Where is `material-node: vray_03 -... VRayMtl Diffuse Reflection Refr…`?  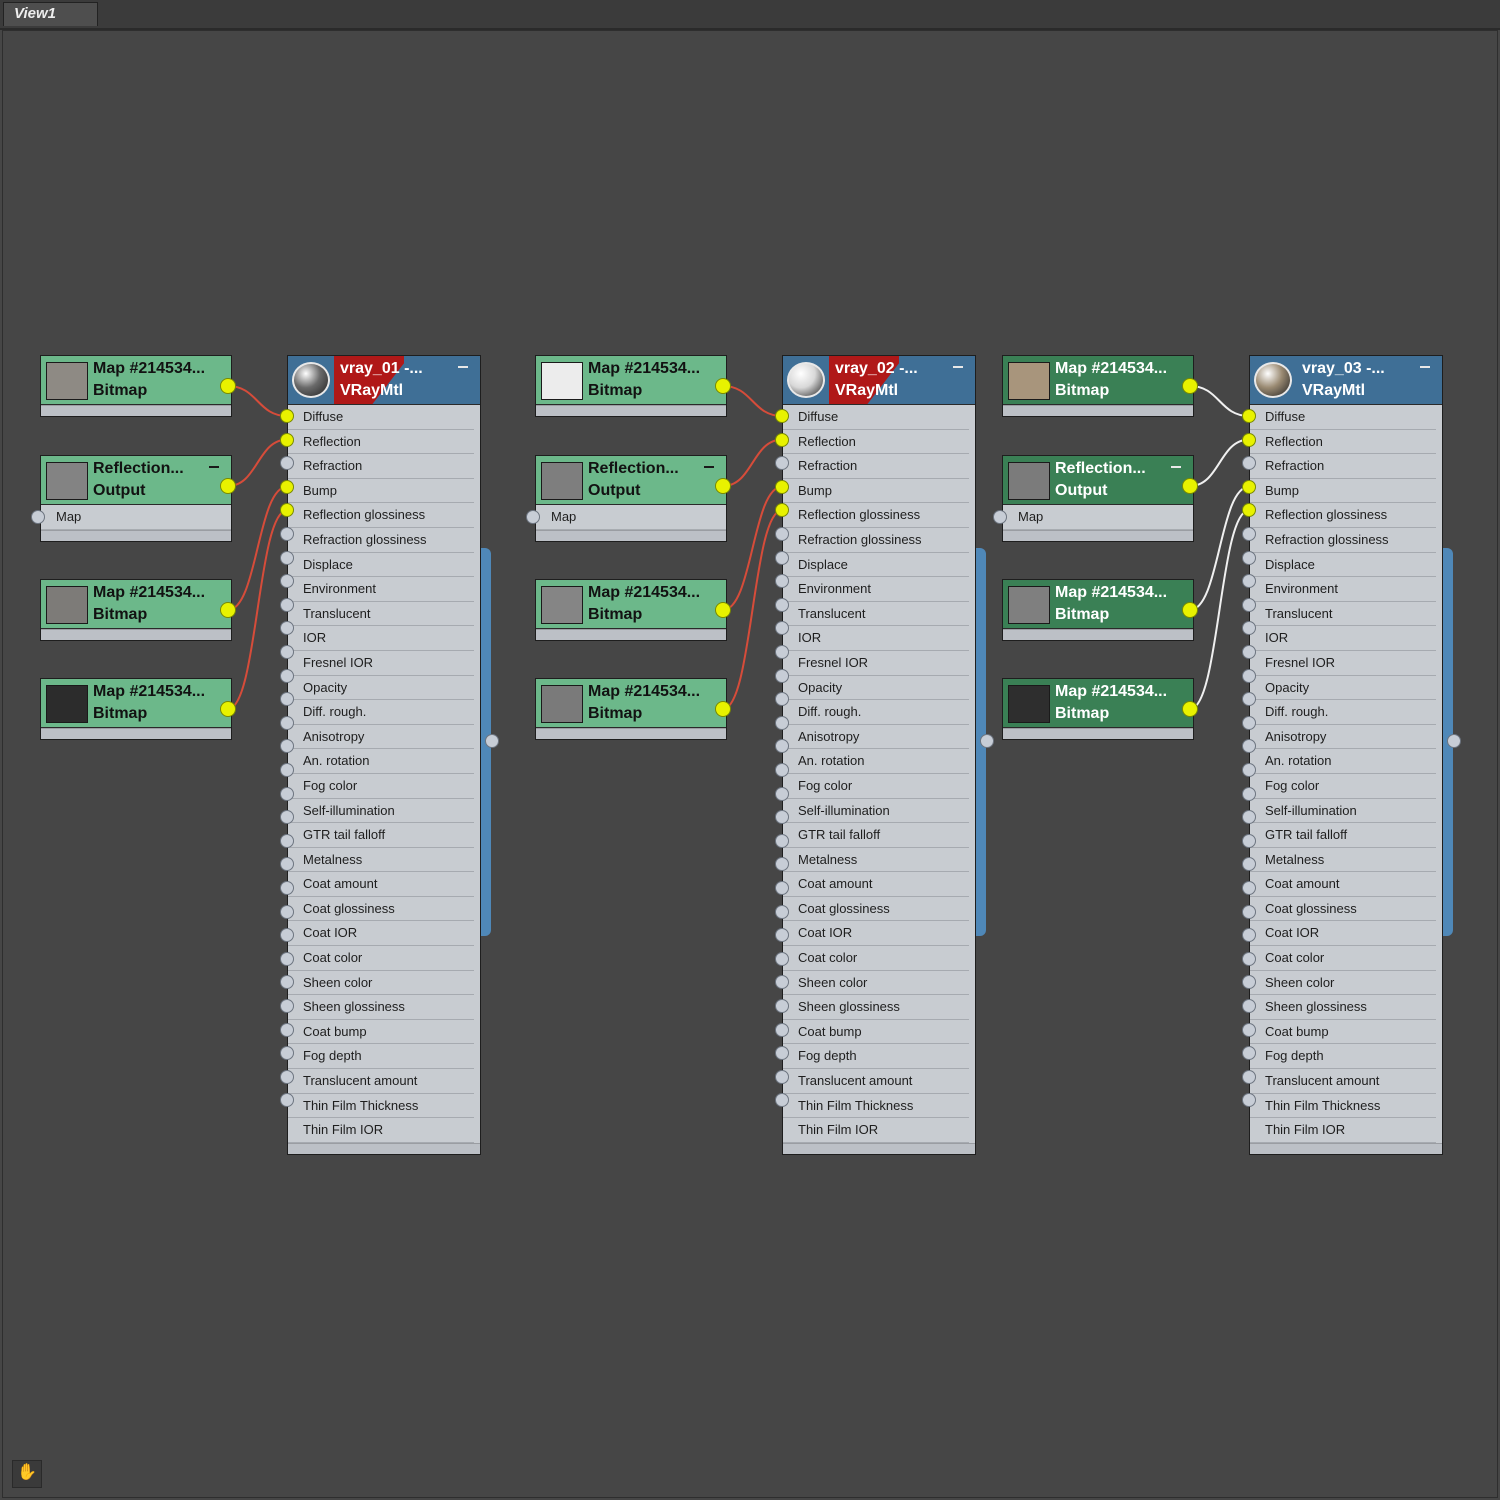 material-node: vray_03 -... VRayMtl Diffuse Reflection Refr… is located at coordinates (1346, 755).